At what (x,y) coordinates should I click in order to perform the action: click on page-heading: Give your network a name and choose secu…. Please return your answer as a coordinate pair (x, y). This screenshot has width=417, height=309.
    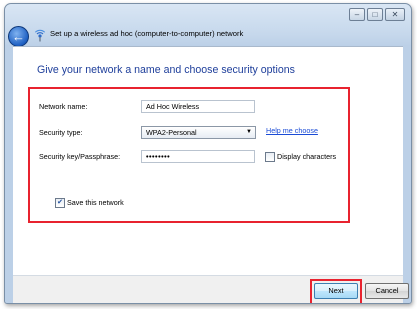
    Looking at the image, I should click on (166, 70).